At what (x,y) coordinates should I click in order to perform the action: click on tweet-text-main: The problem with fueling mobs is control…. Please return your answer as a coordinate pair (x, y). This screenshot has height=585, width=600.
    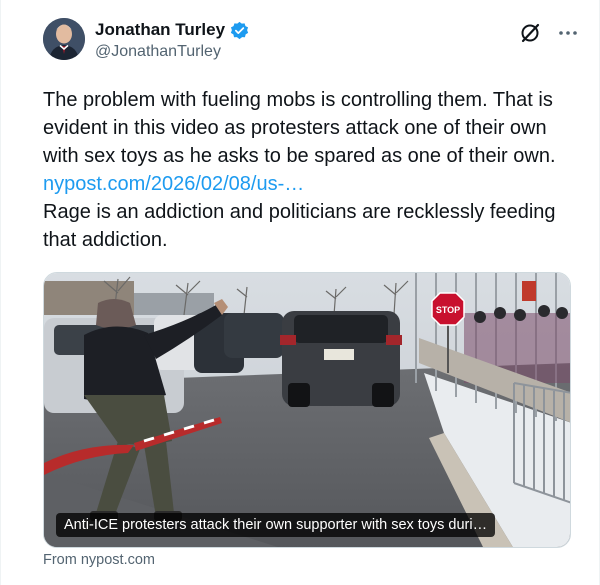
    Looking at the image, I should click on (299, 128).